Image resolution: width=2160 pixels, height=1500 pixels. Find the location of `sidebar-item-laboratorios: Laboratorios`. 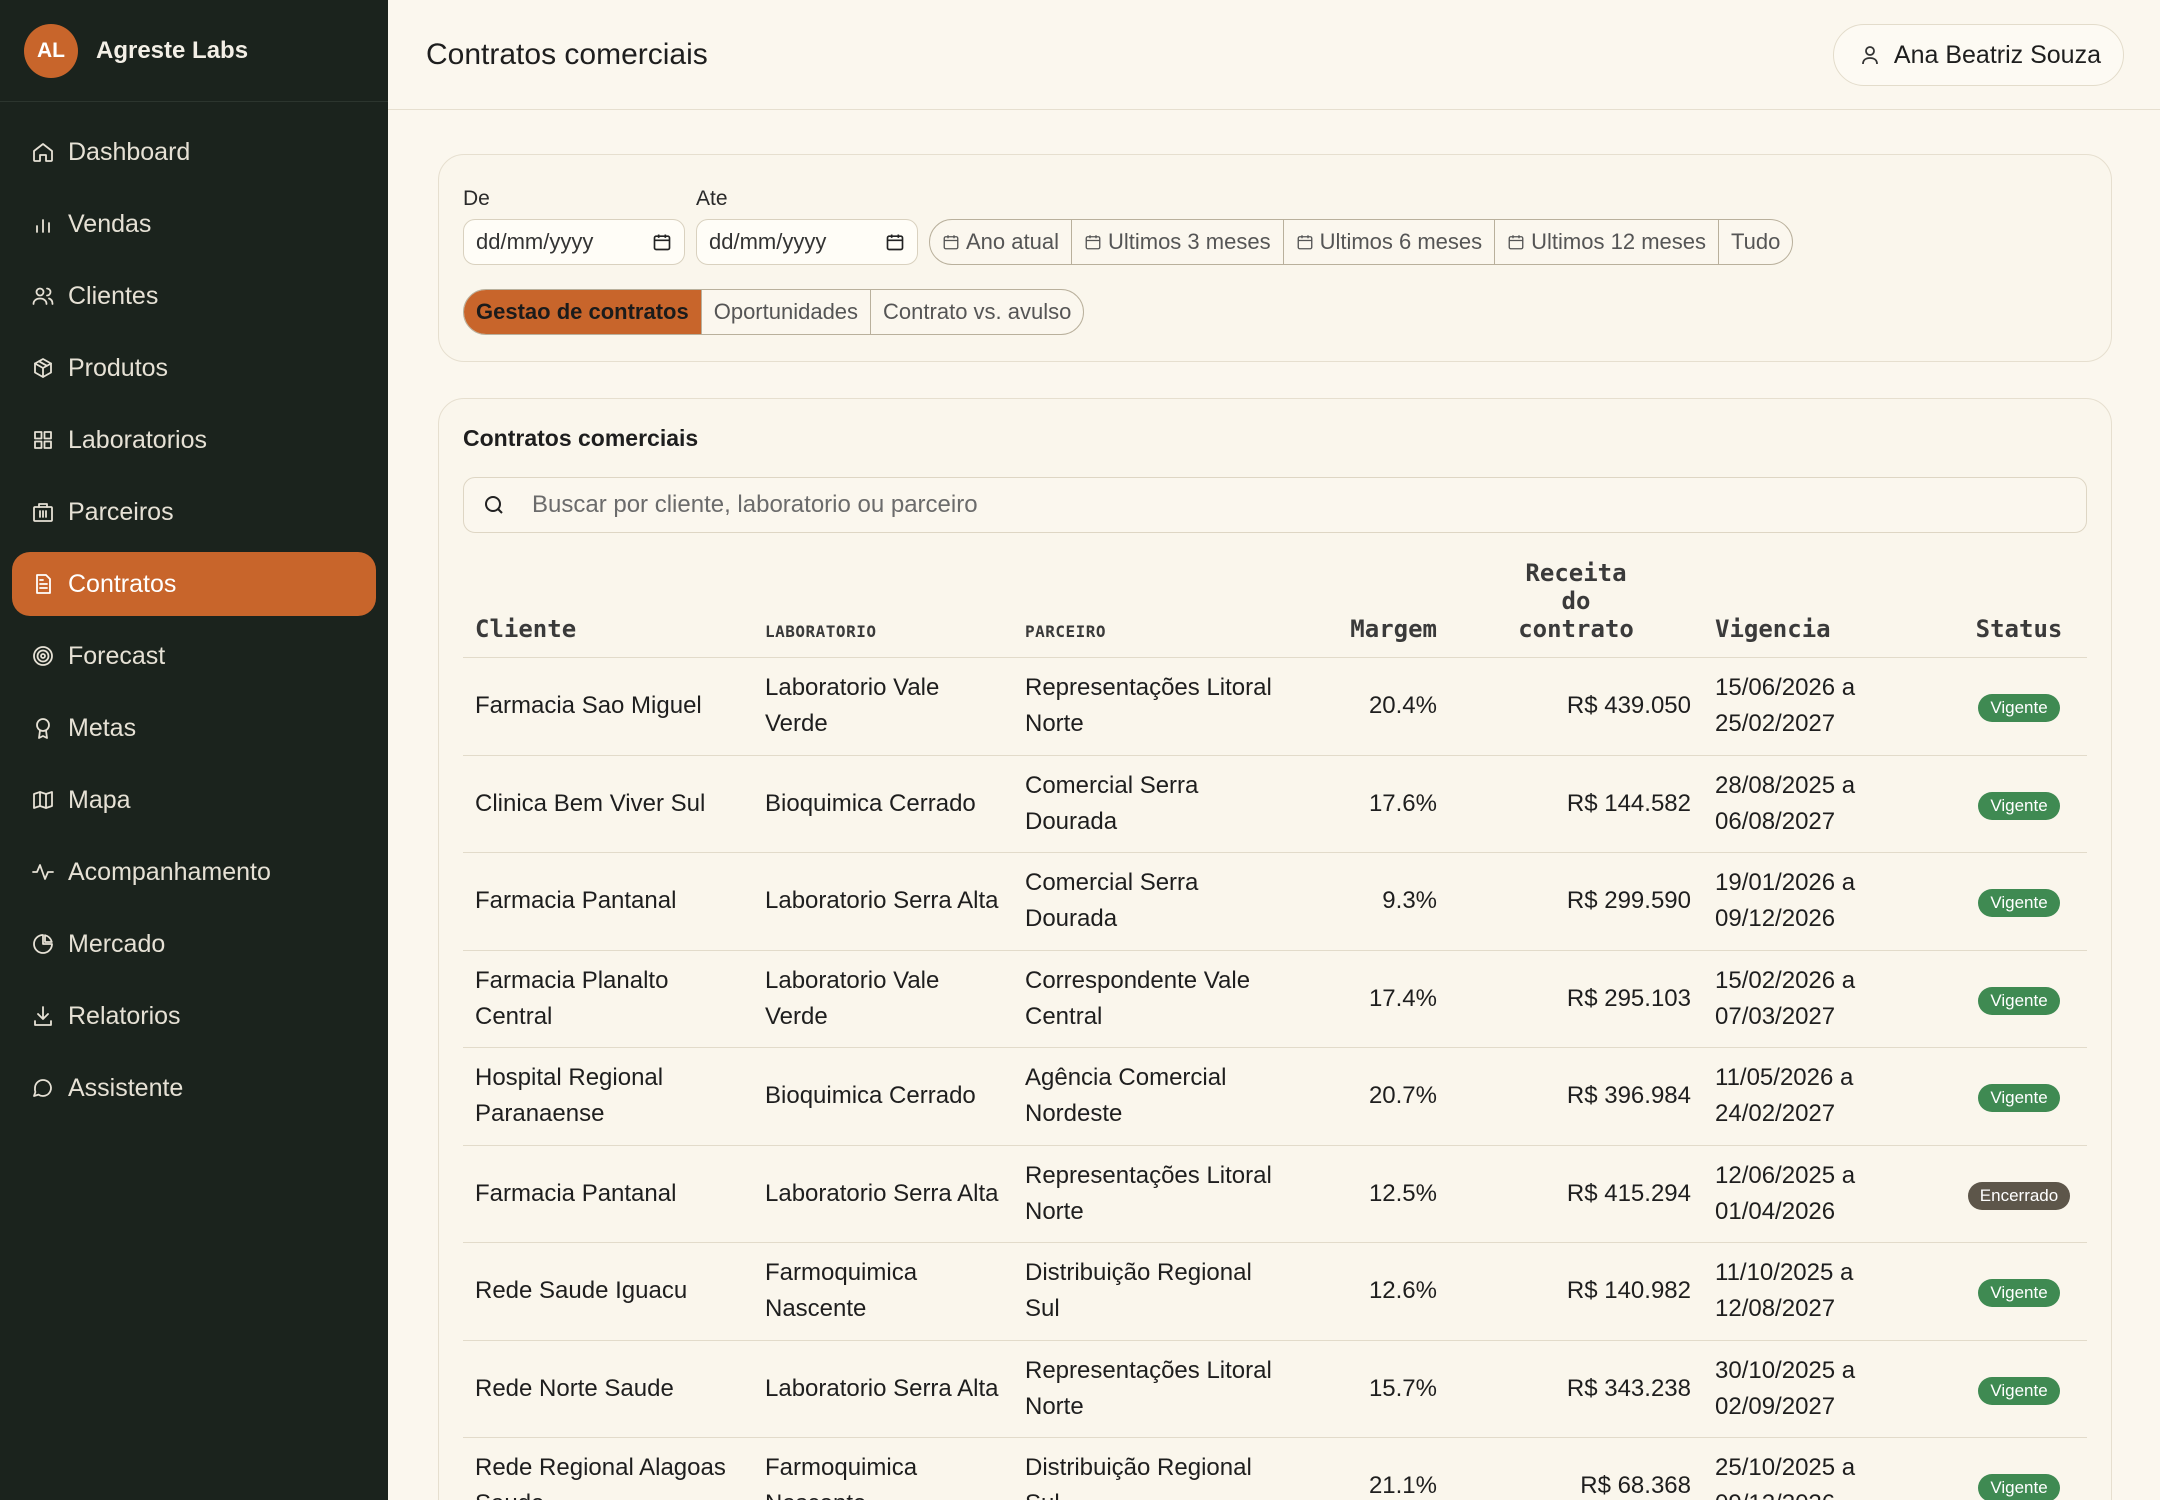

sidebar-item-laboratorios: Laboratorios is located at coordinates (194, 440).